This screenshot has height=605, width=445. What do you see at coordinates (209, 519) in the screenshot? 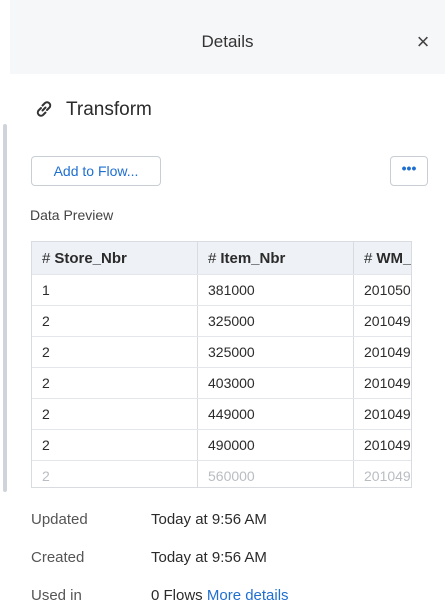
I see `updated-value: Today at 9:56 AM` at bounding box center [209, 519].